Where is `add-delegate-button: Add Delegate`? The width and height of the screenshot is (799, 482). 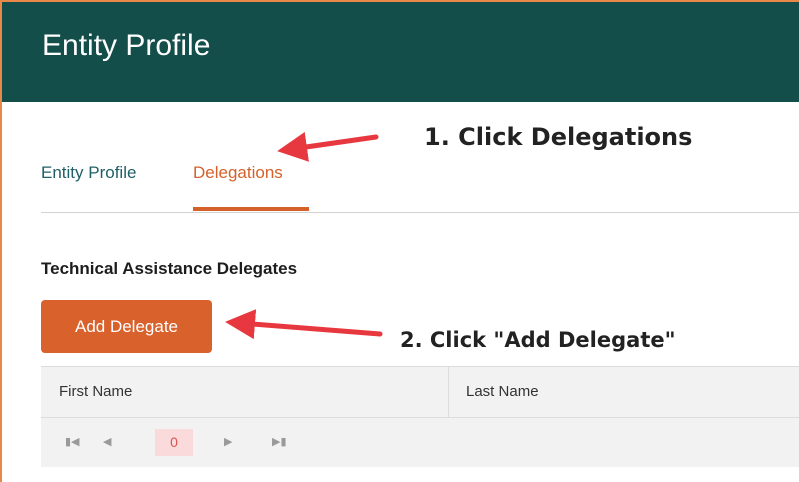 add-delegate-button: Add Delegate is located at coordinates (126, 326).